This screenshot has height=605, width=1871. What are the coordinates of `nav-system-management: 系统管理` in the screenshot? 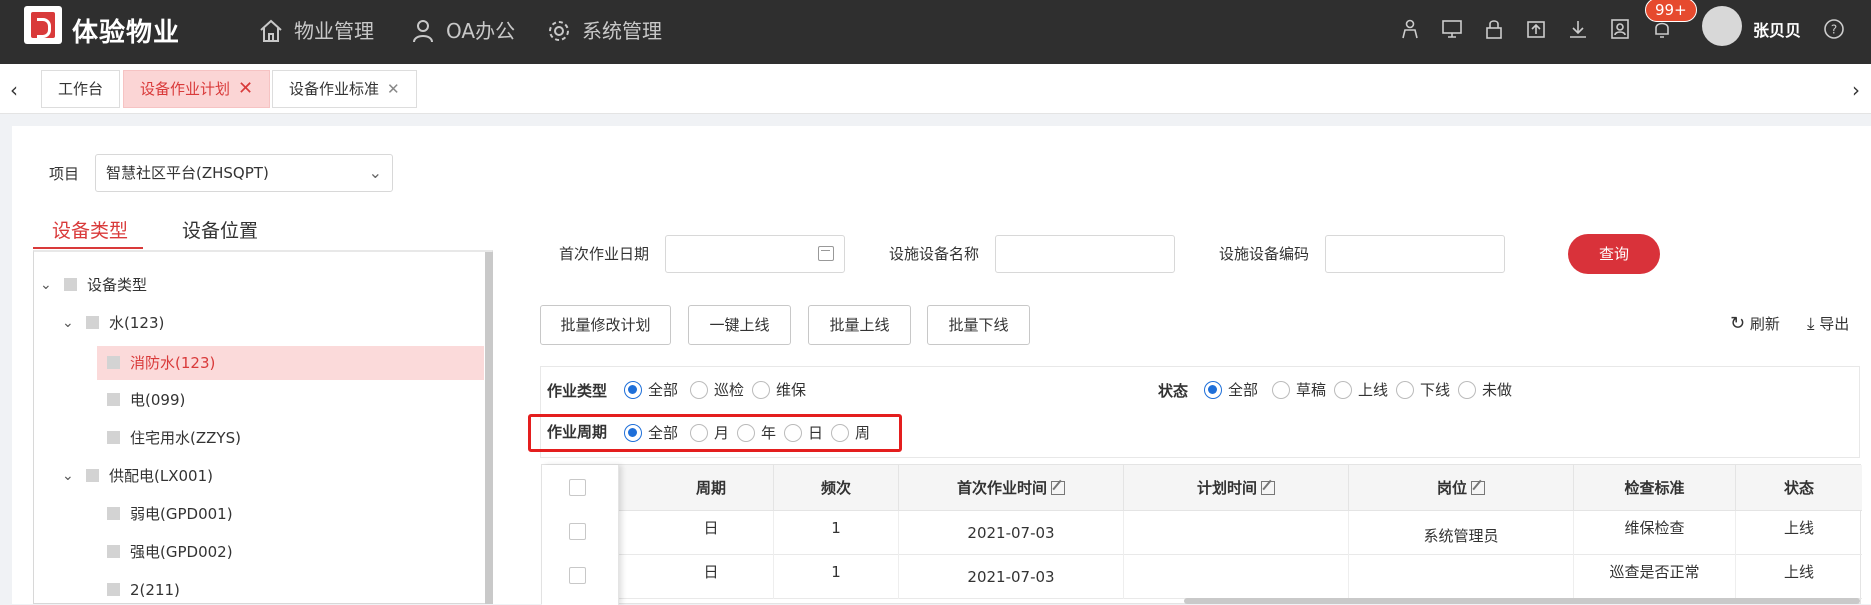 It's located at (604, 31).